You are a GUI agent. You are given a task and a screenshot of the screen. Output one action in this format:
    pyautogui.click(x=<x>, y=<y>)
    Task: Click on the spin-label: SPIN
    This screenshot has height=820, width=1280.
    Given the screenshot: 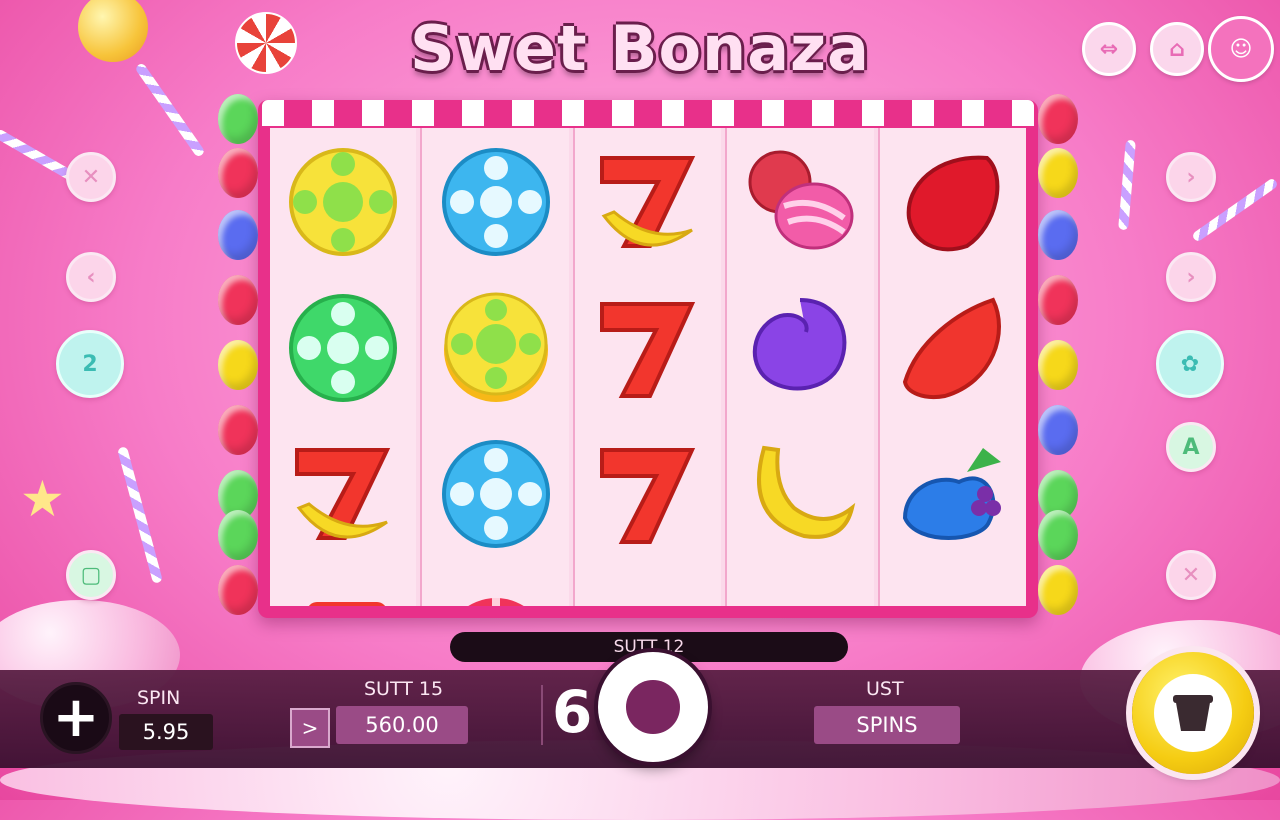 What is the action you would take?
    pyautogui.click(x=159, y=698)
    